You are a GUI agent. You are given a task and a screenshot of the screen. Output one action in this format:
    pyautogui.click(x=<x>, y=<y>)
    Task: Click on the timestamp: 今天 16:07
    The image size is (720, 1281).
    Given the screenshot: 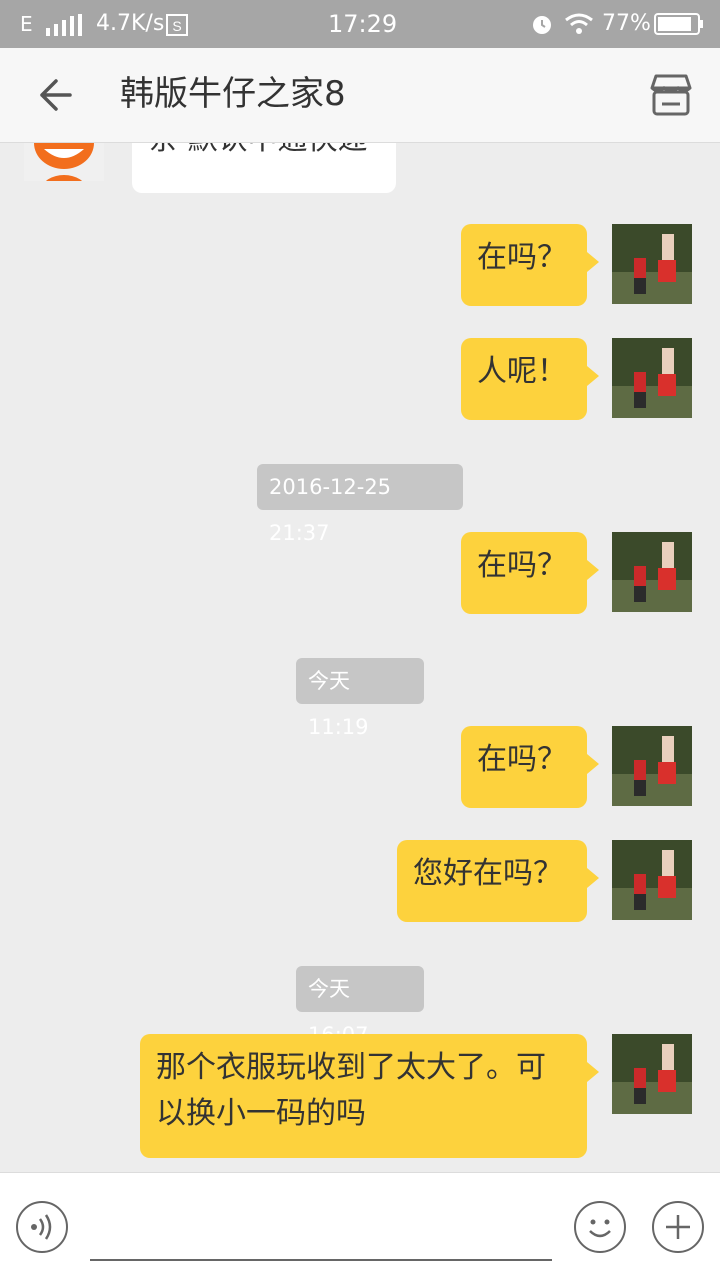 What is the action you would take?
    pyautogui.click(x=360, y=1006)
    